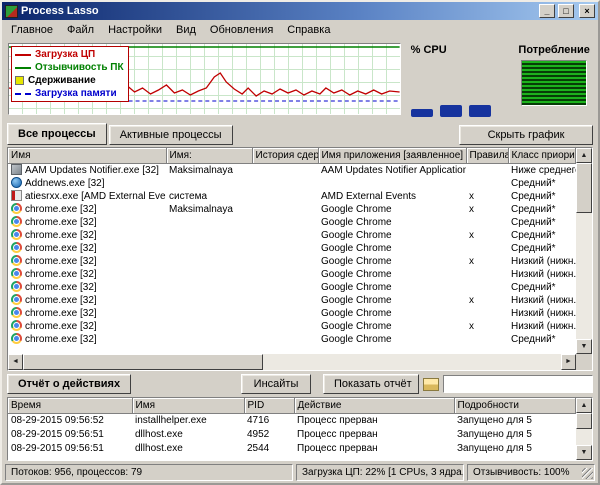  Describe the element at coordinates (135, 30) in the screenshot. I see `menu-item: Настройки` at that location.